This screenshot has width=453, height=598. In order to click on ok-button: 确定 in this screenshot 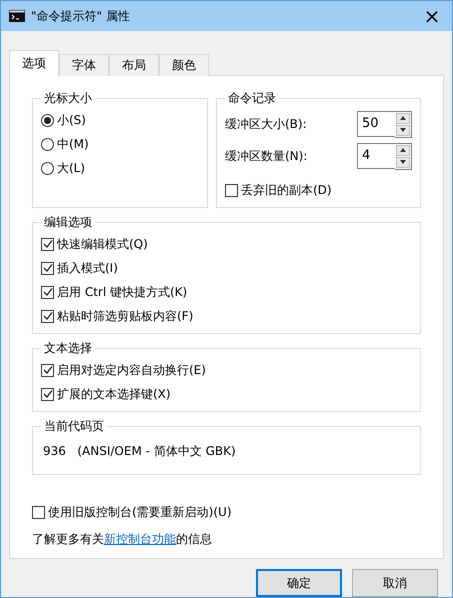, I will do `click(299, 583)`.